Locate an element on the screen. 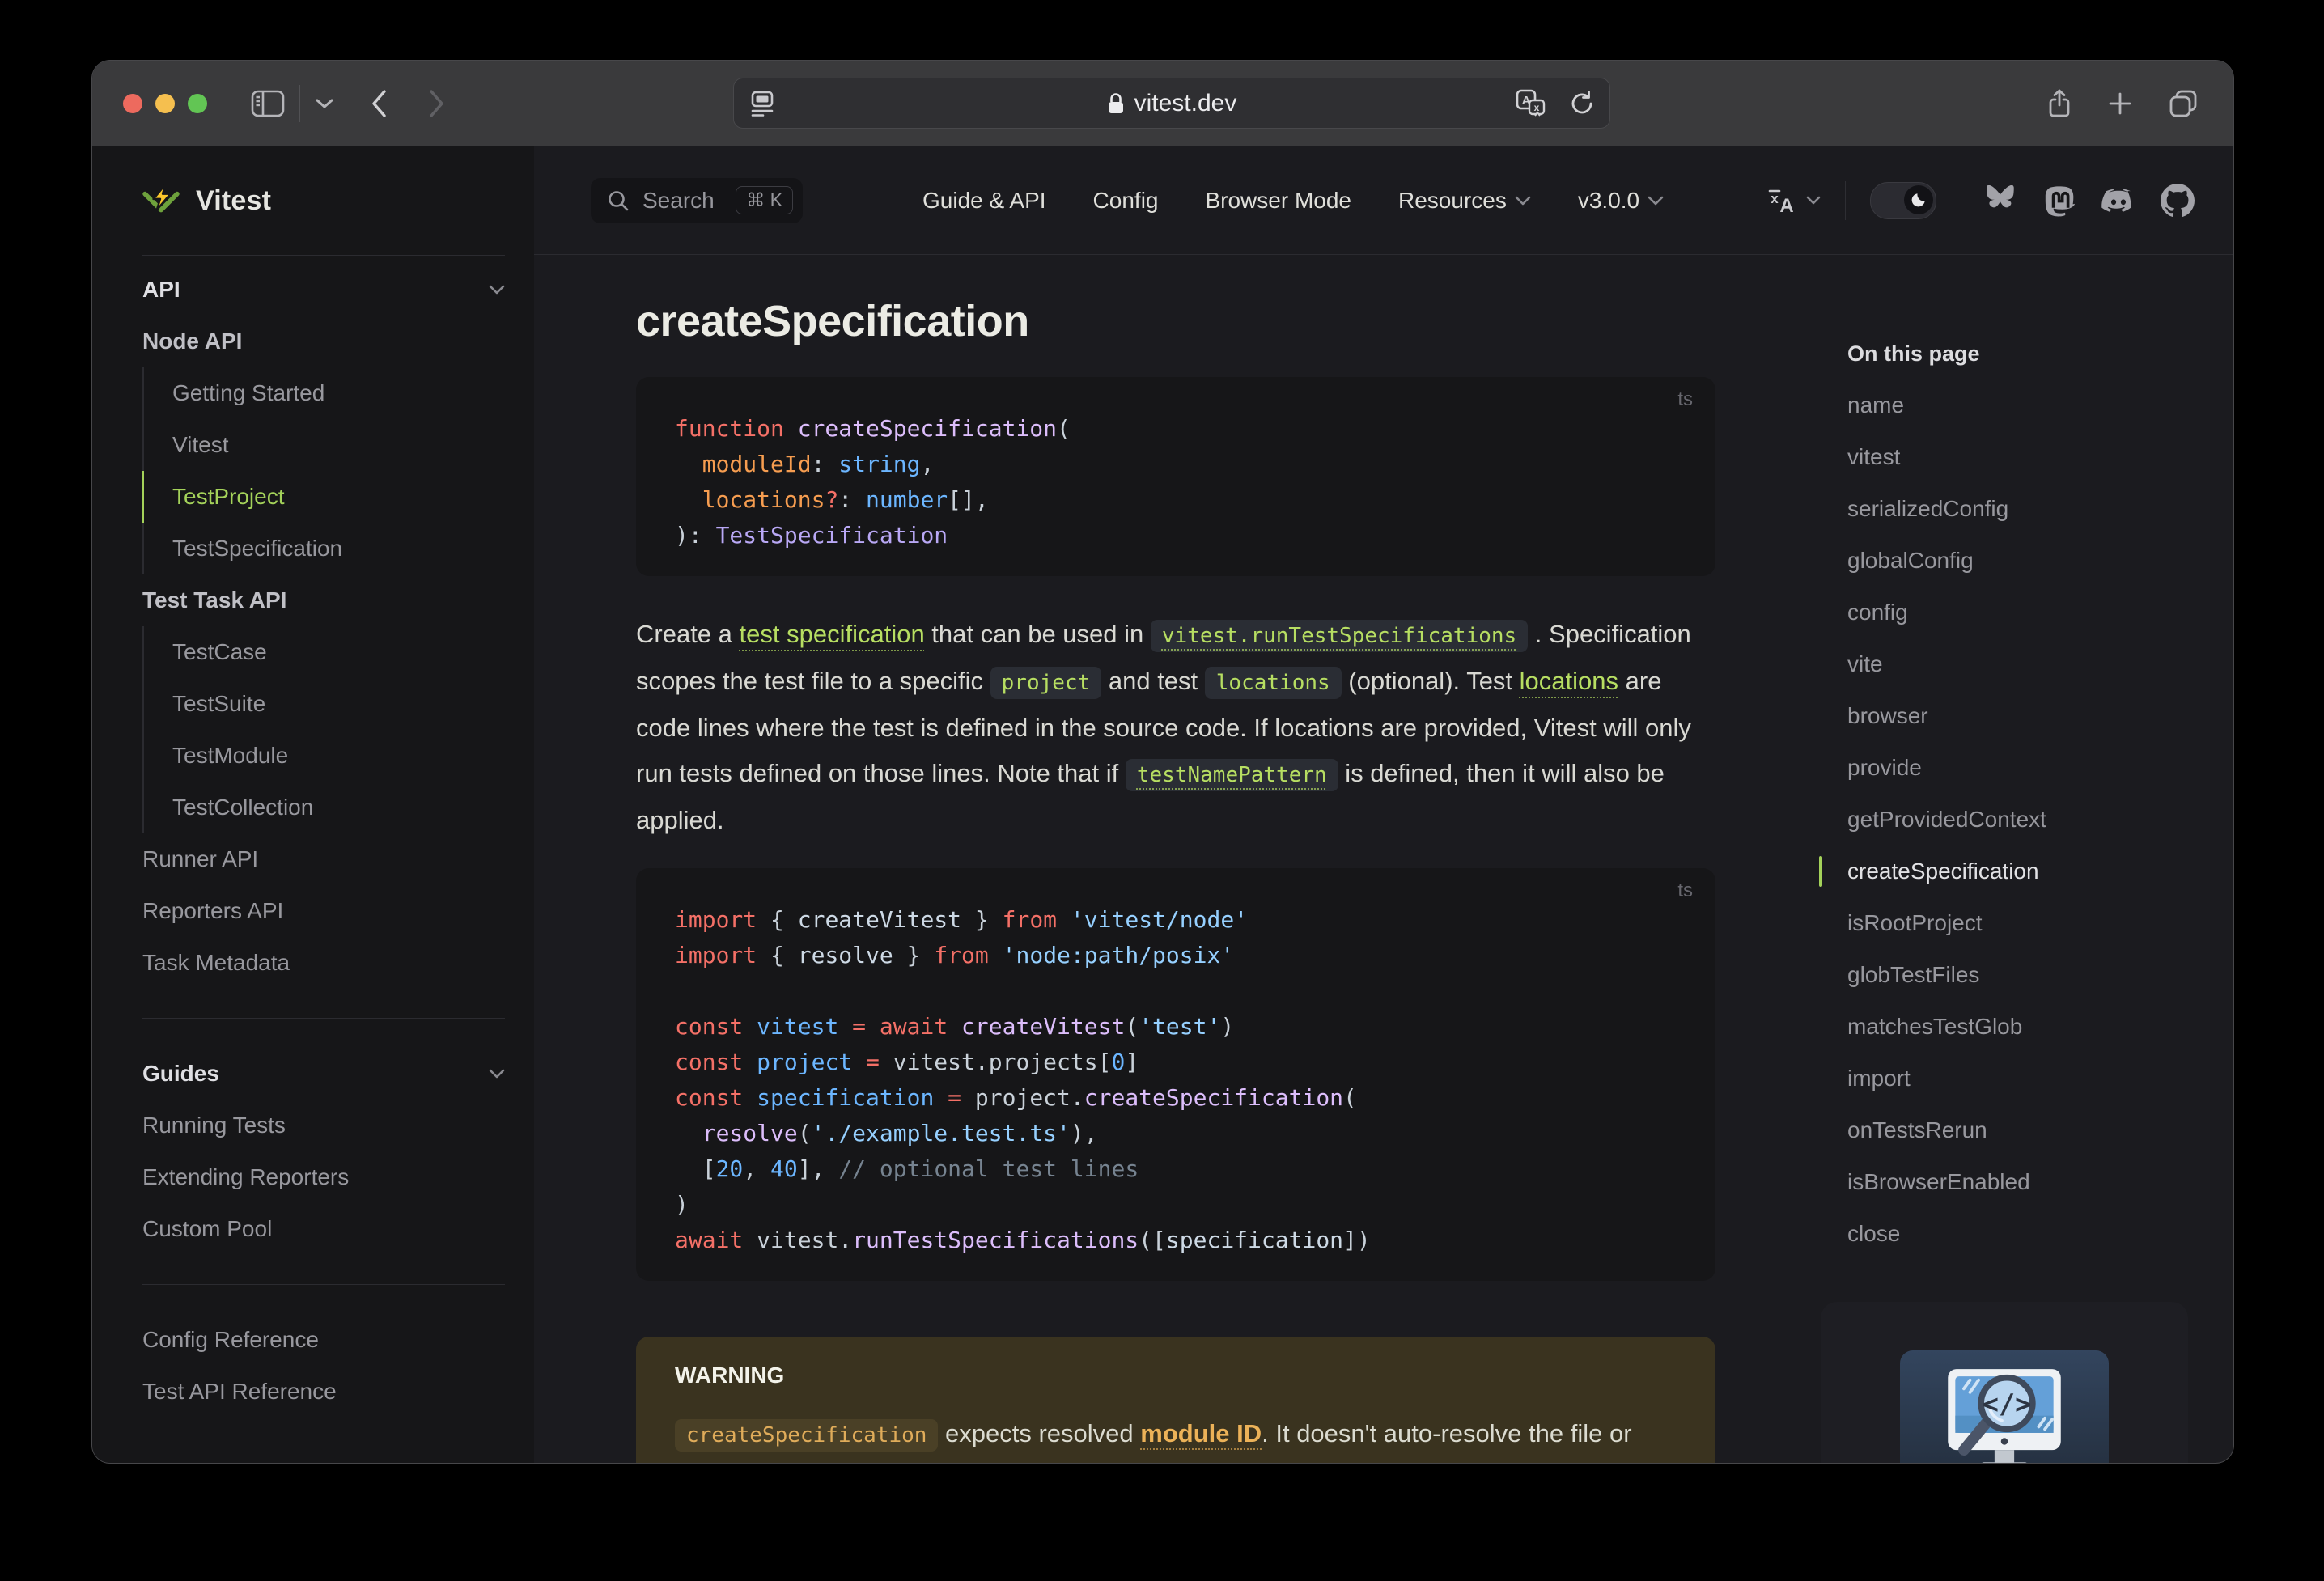  sidebar-item-label: Extending Reporters is located at coordinates (246, 1176).